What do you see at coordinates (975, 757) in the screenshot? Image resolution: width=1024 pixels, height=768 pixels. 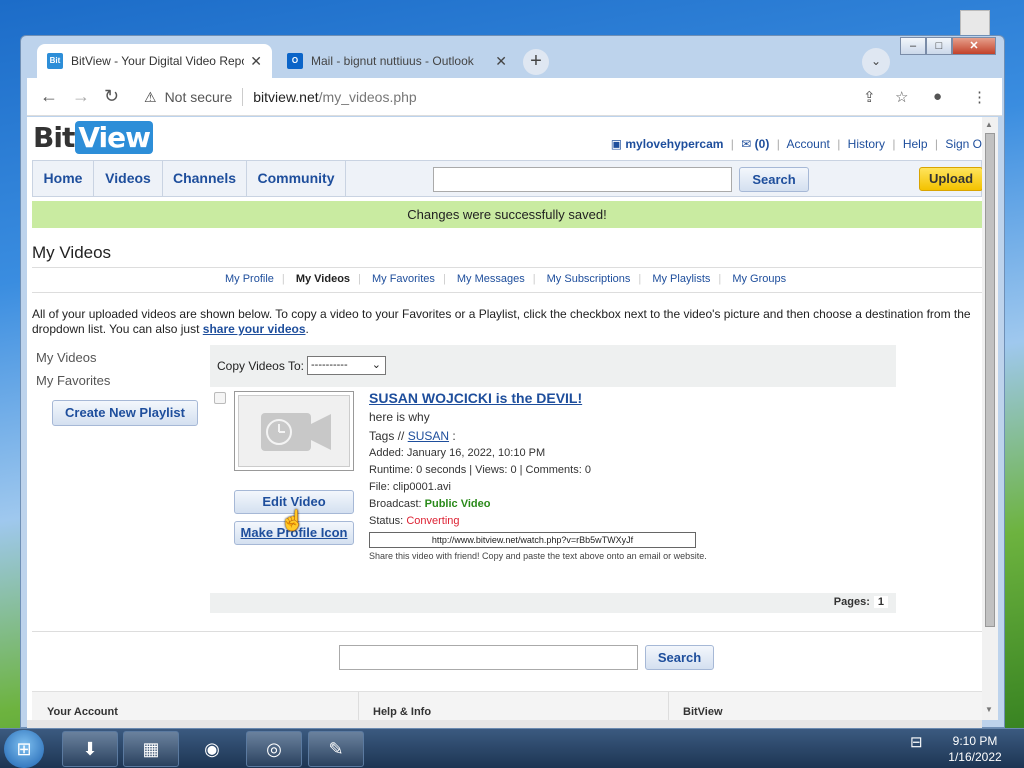 I see `clock-date: 1/16/2022` at bounding box center [975, 757].